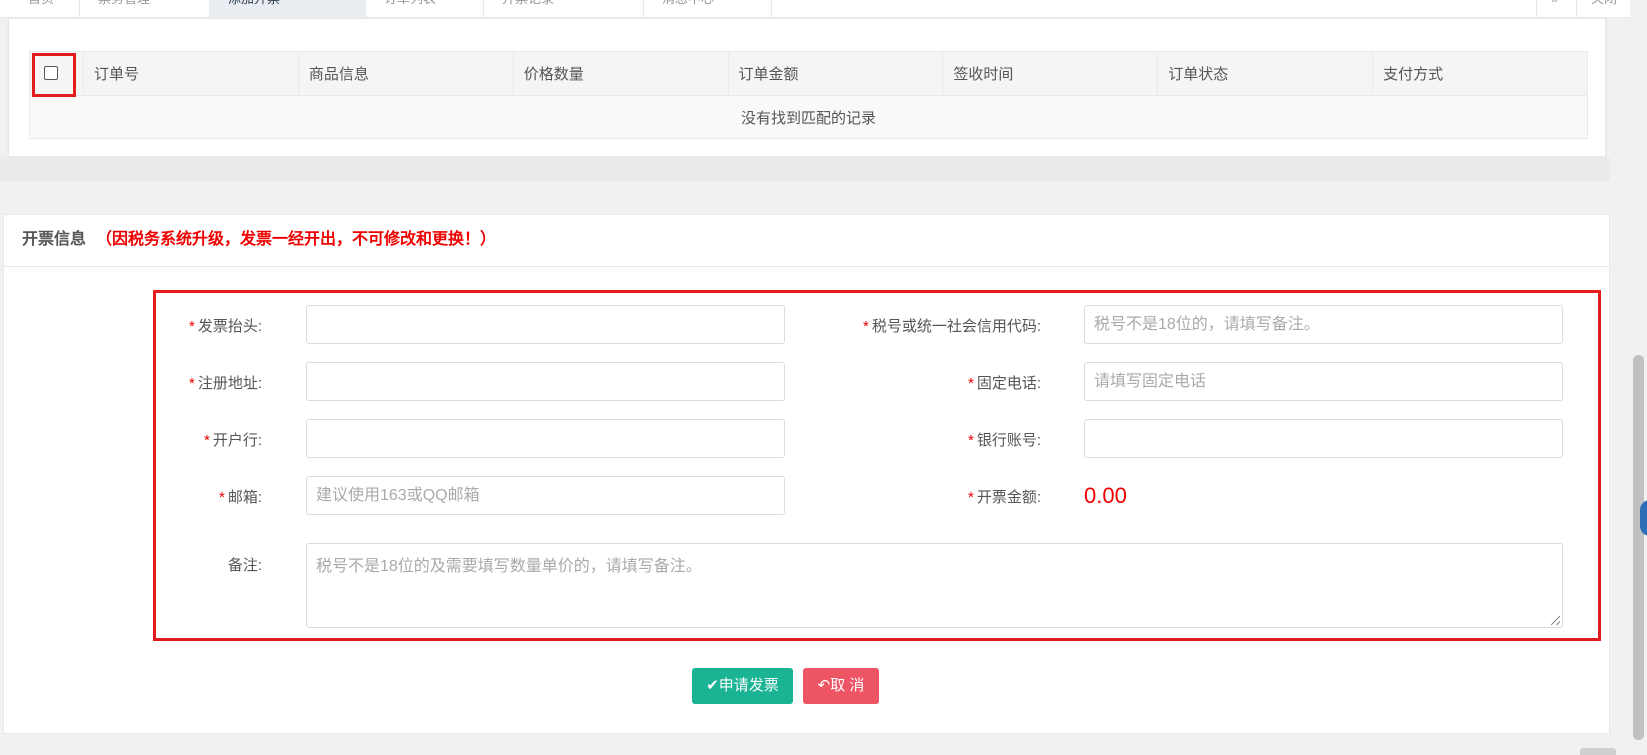  Describe the element at coordinates (1265, 73) in the screenshot. I see `column-header-status: 订单状态` at that location.